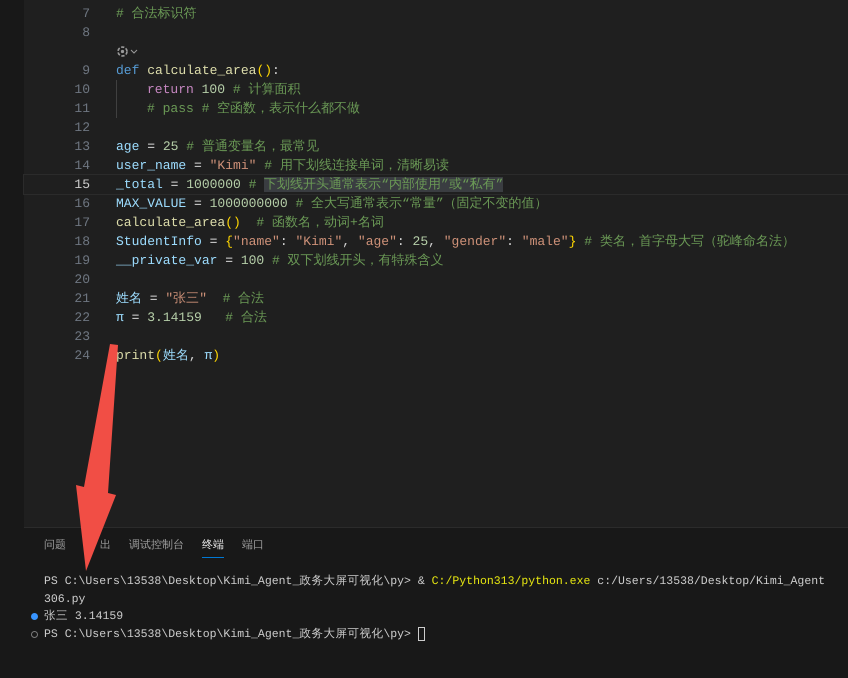 This screenshot has height=678, width=848. I want to click on line-number: 21, so click(82, 298).